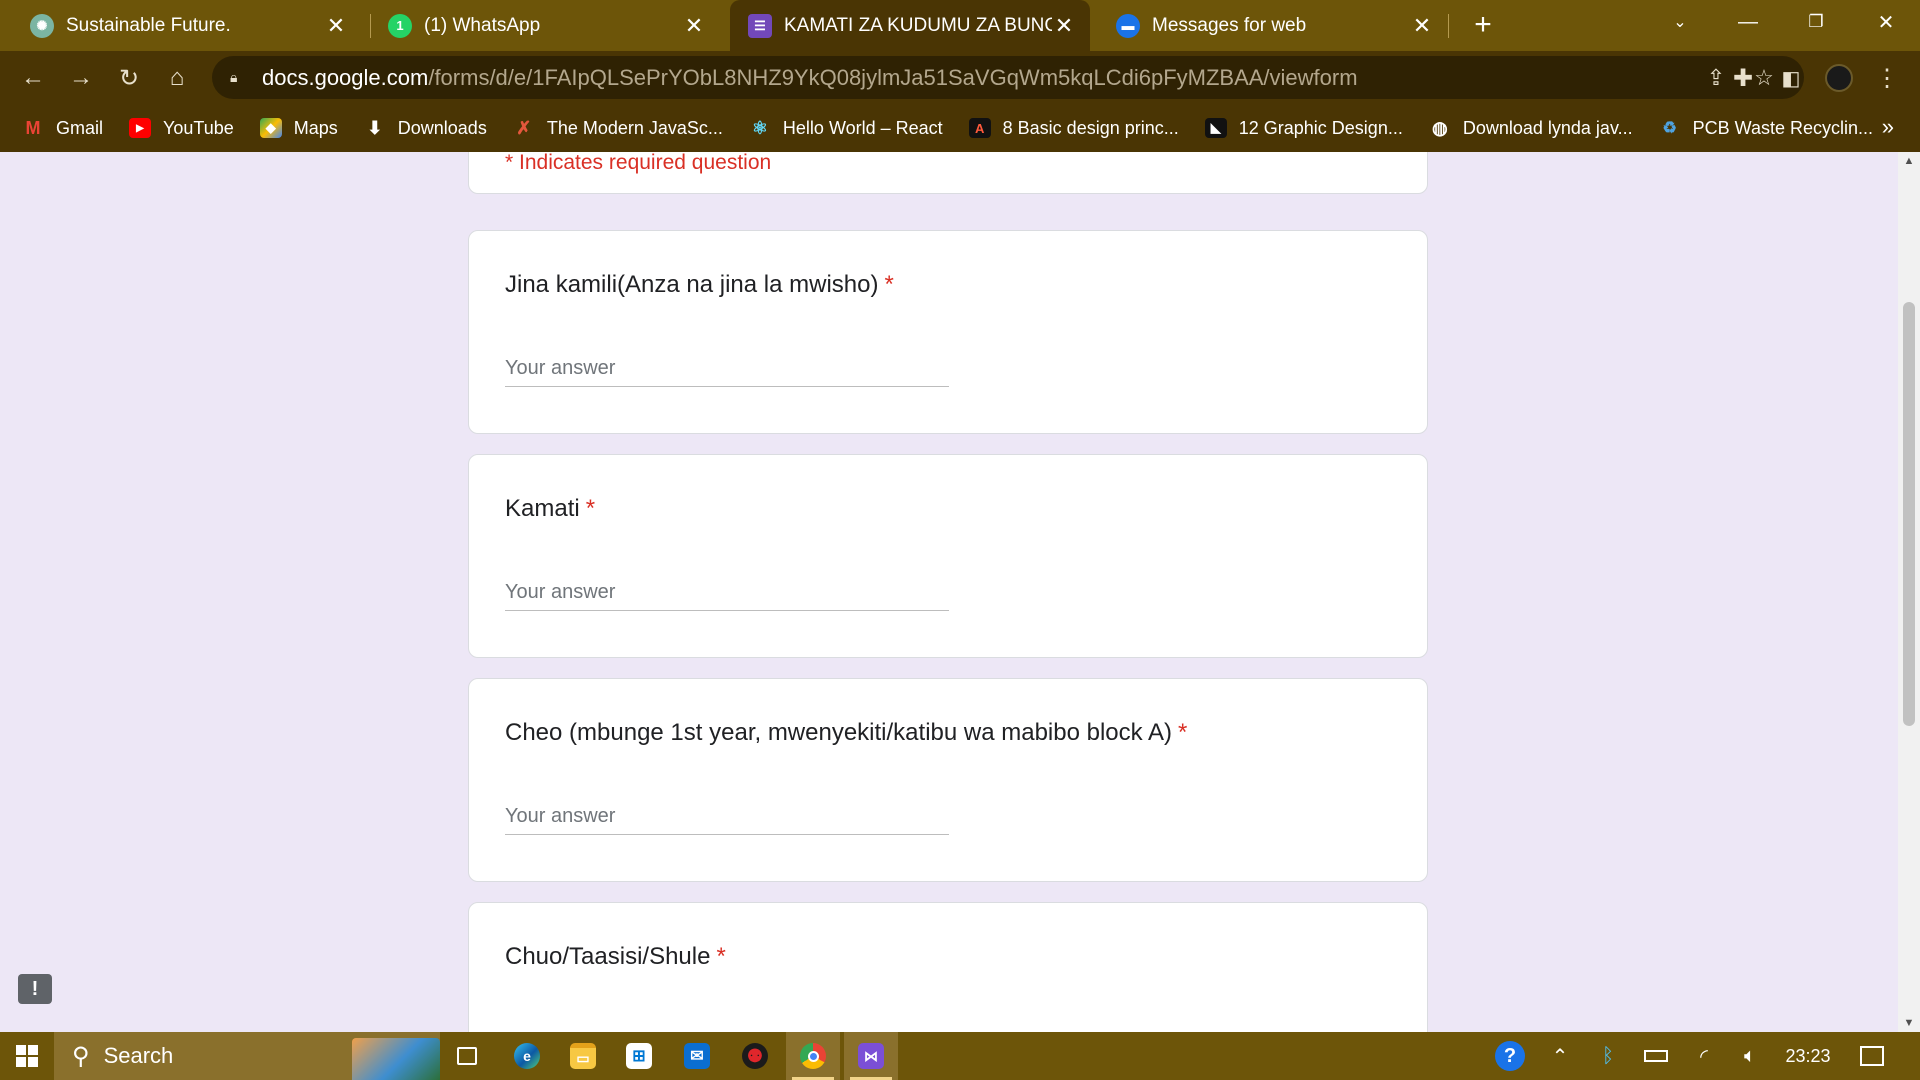 This screenshot has height=1080, width=1920. I want to click on form-header-card: * Indicates required question, so click(948, 173).